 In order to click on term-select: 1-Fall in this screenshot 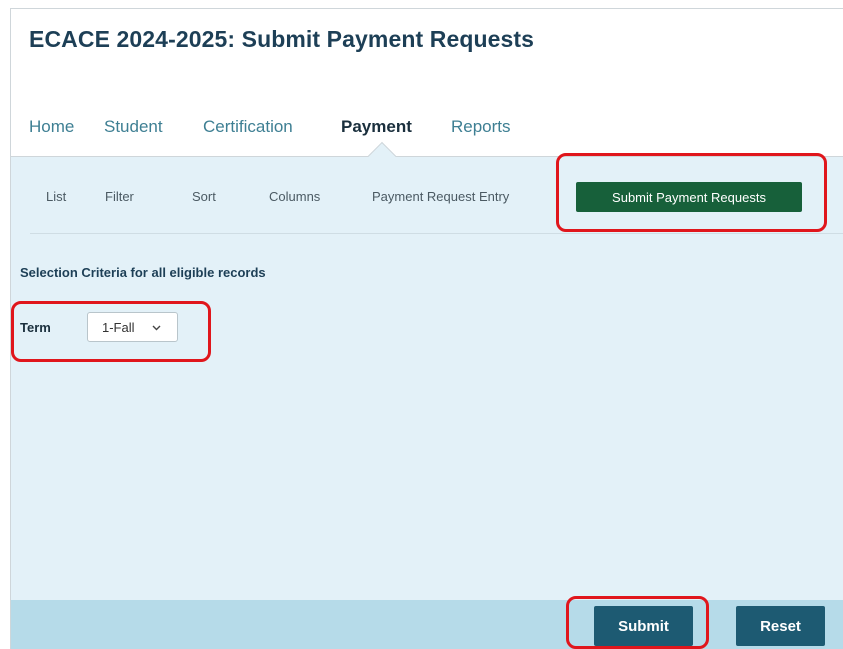, I will do `click(132, 327)`.